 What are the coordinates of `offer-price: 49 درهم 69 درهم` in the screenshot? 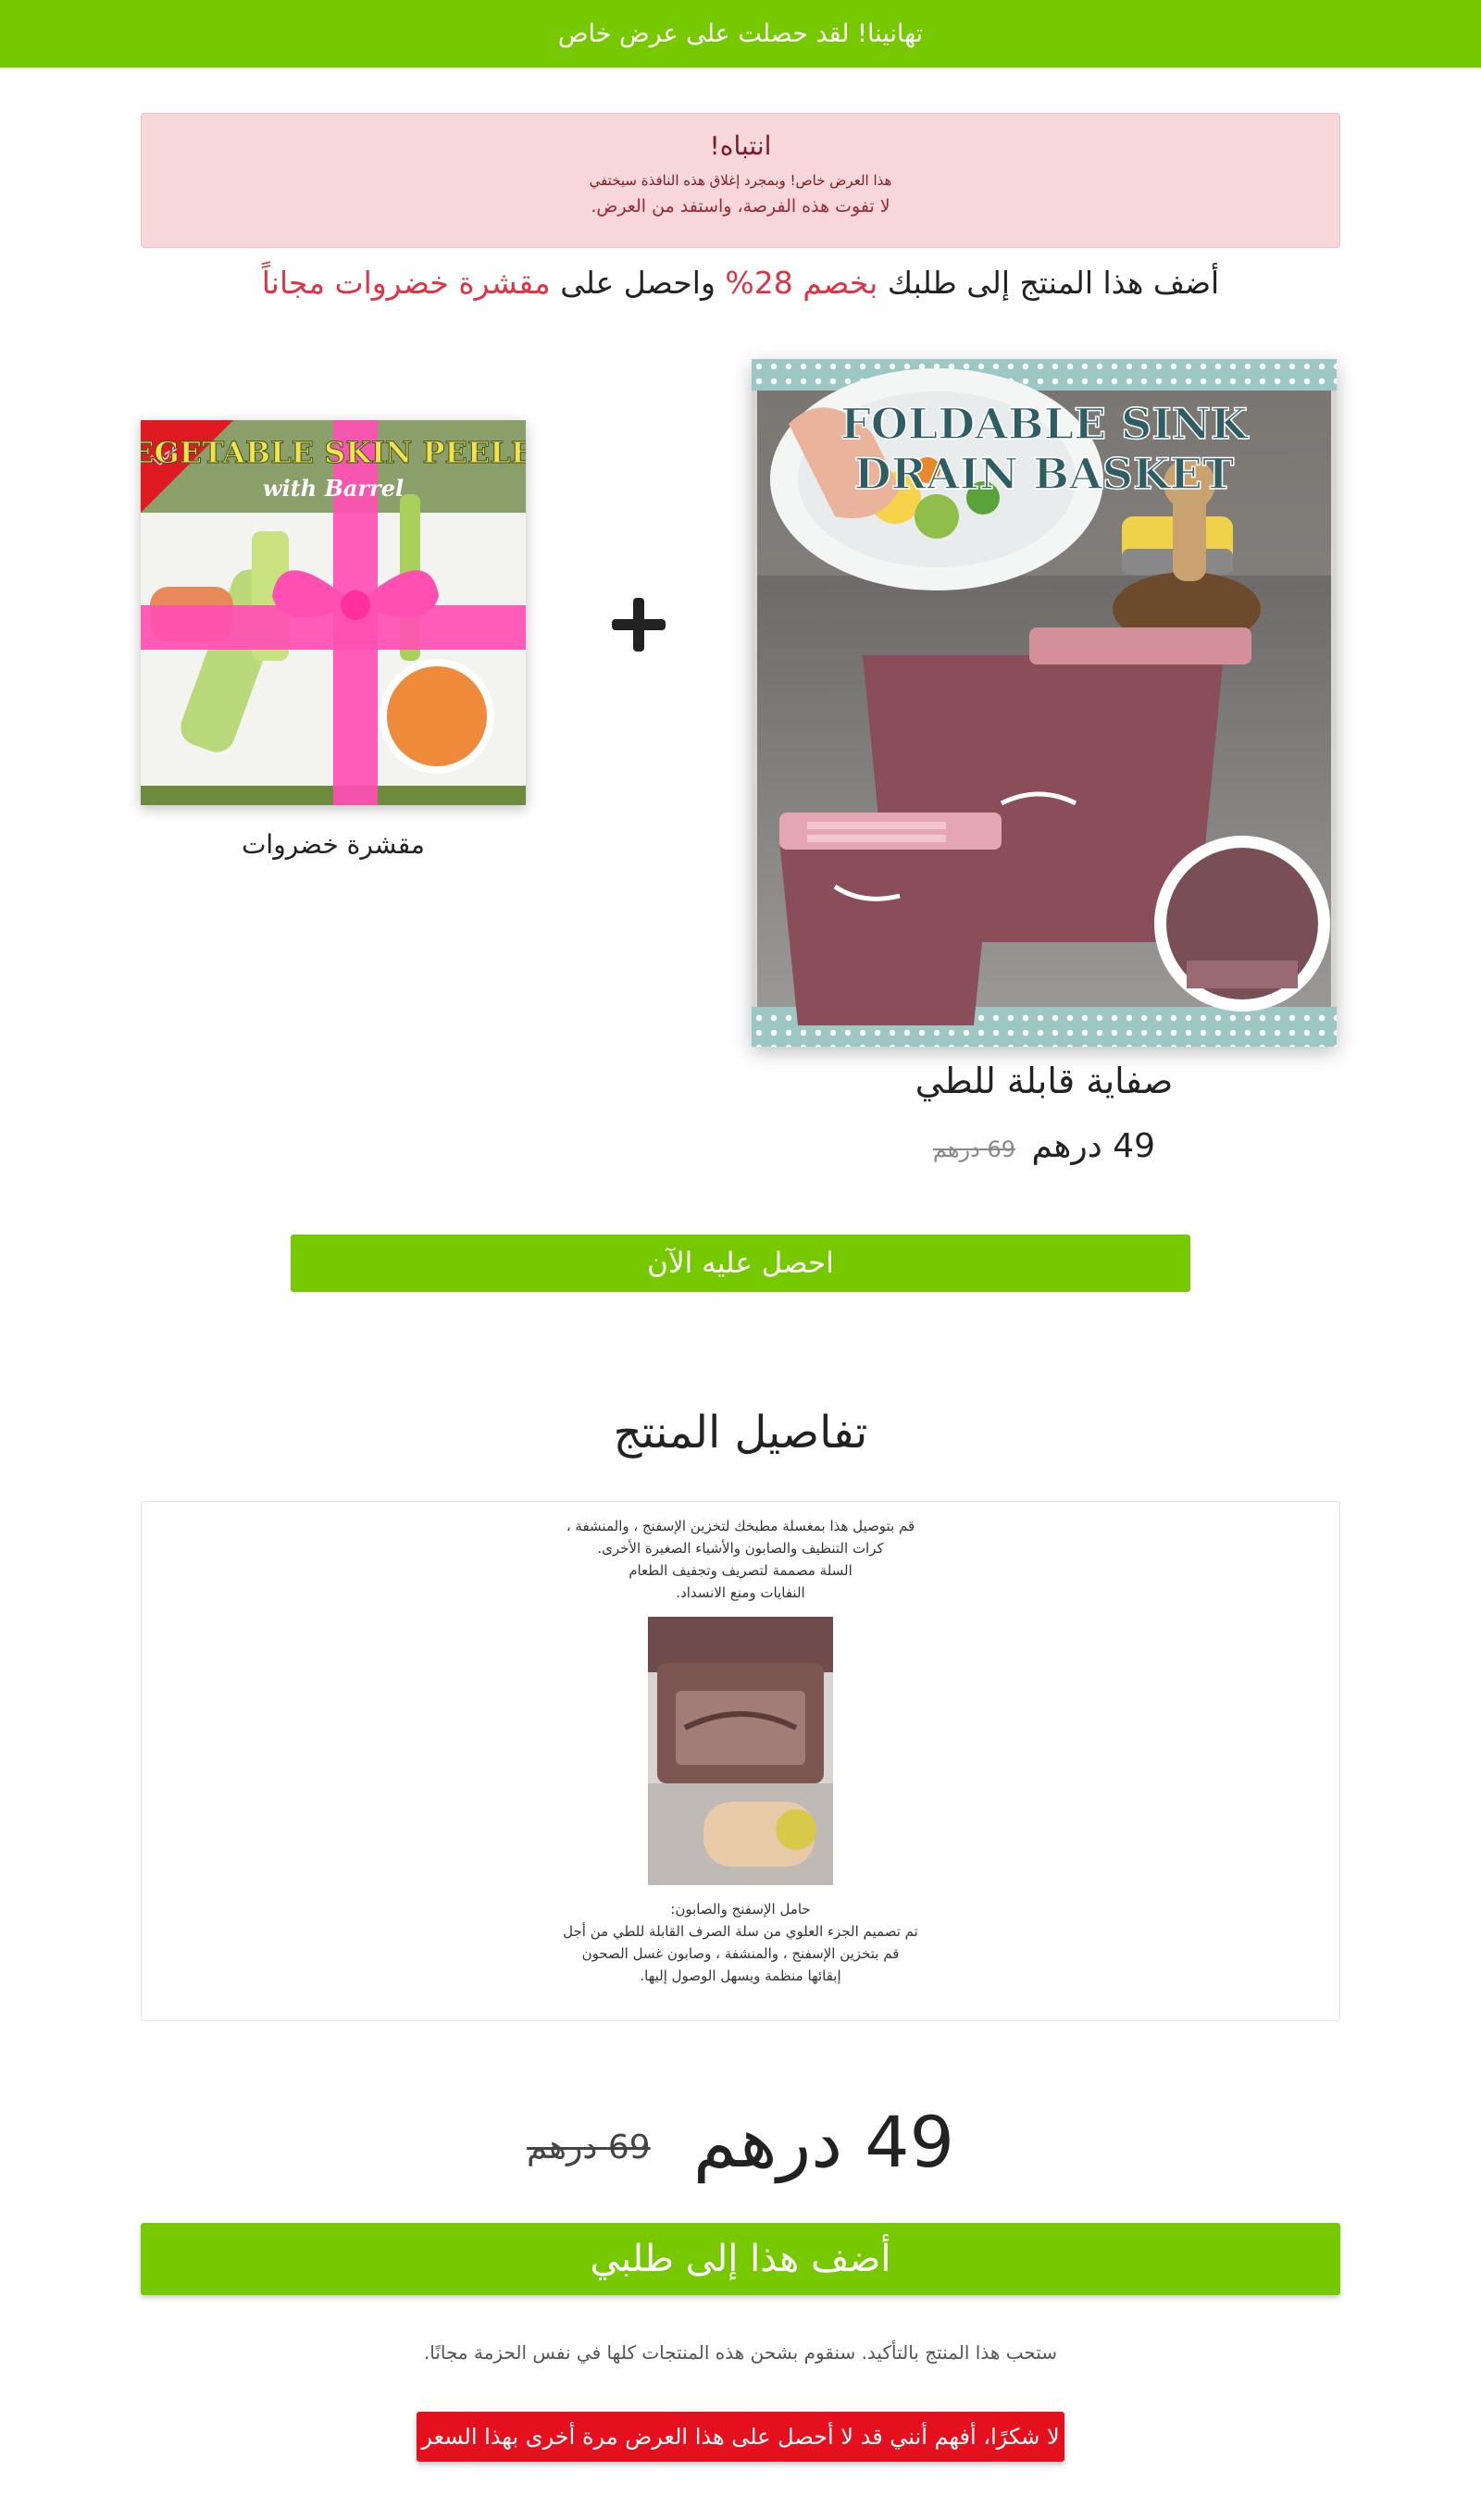 It's located at (741, 2142).